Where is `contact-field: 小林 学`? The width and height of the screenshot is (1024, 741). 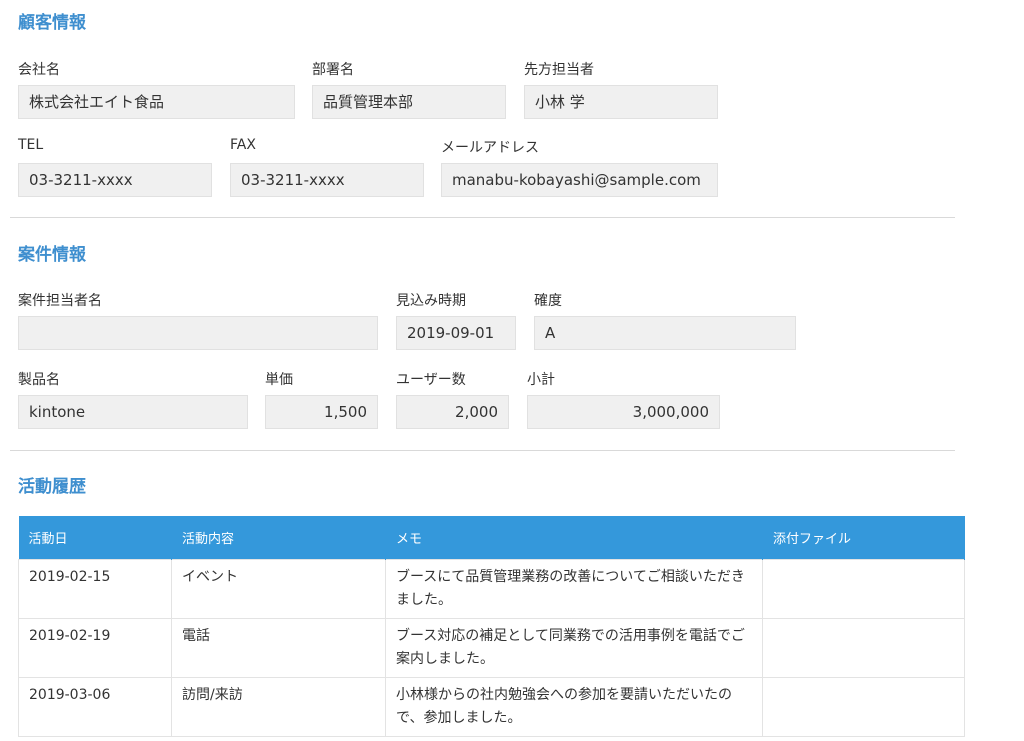
contact-field: 小林 学 is located at coordinates (621, 102).